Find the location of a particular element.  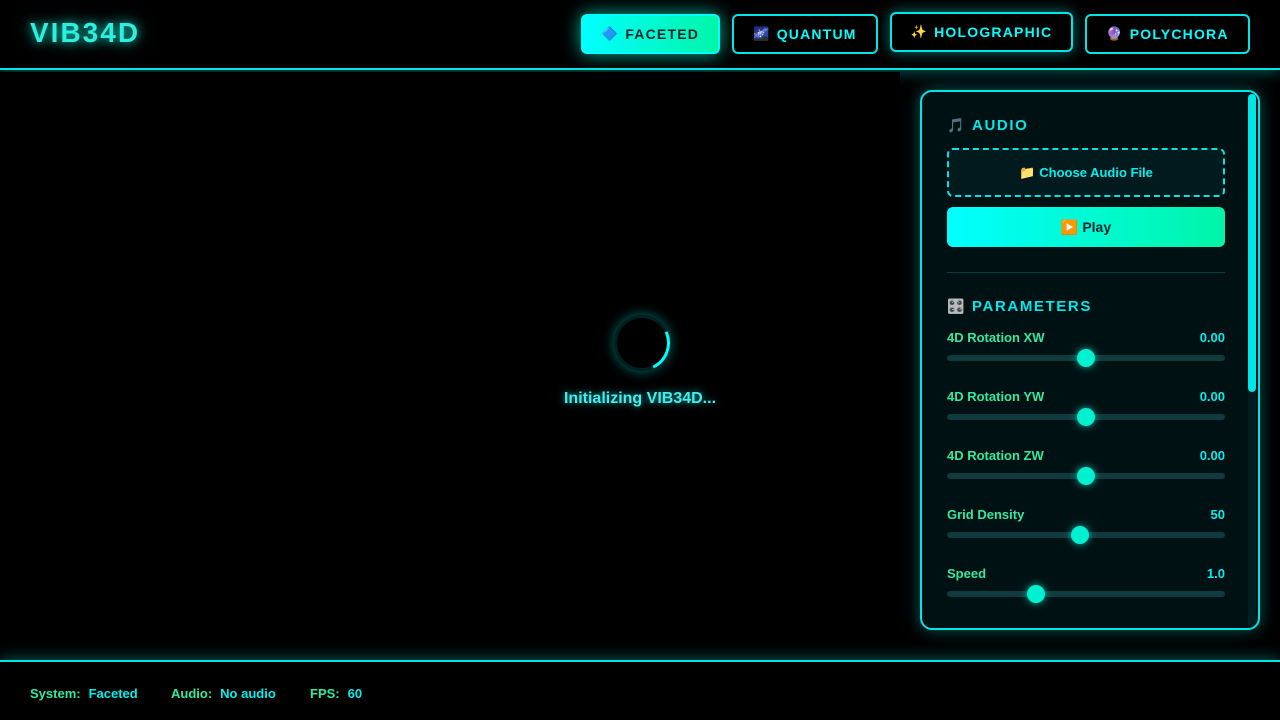

choose-audio-file-button: 📁 Choose Audio File is located at coordinates (1086, 172).